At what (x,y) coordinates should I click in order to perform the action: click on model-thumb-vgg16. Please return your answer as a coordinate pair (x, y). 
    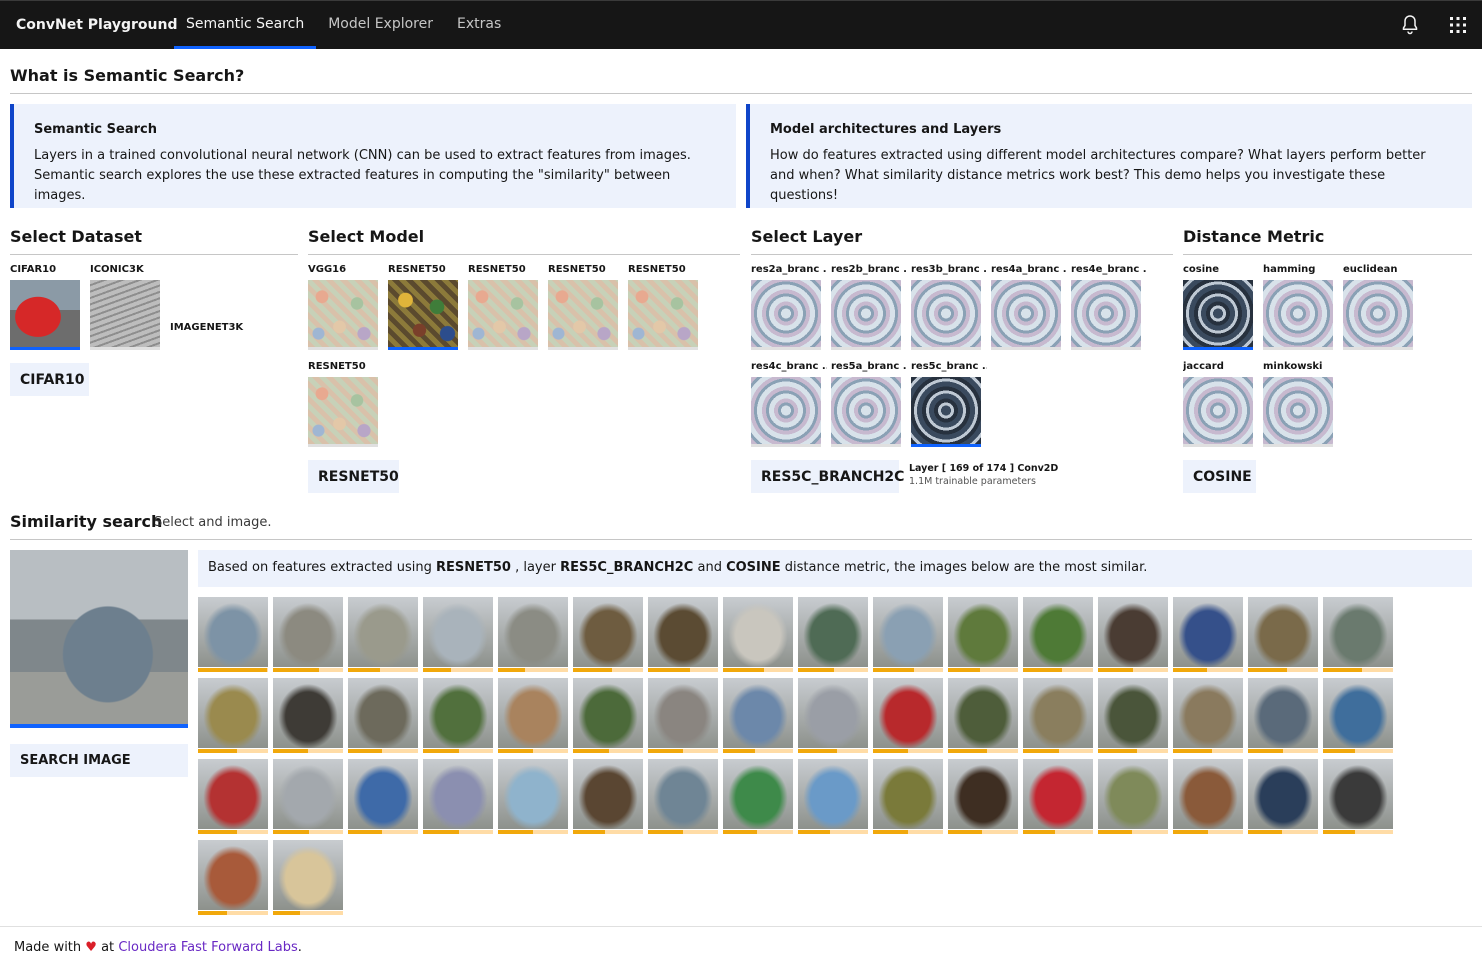
    Looking at the image, I should click on (343, 315).